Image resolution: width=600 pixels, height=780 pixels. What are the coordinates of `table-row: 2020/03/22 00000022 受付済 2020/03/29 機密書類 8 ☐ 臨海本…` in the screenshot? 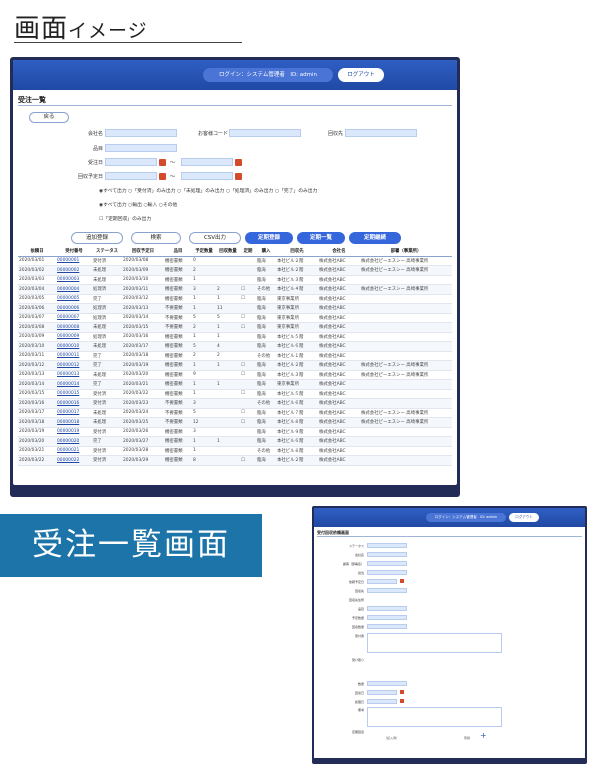 It's located at (235, 460).